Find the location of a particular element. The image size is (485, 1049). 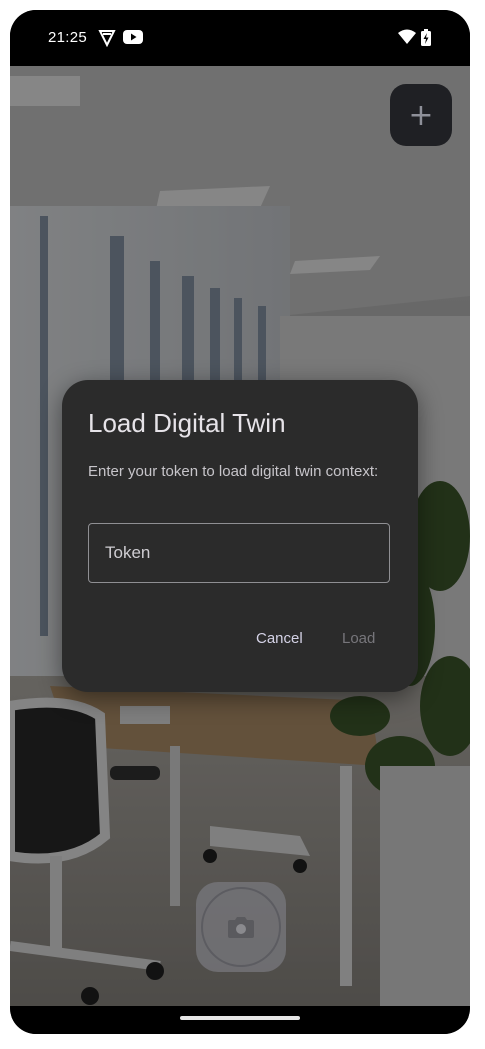

youtube-icon is located at coordinates (133, 39).